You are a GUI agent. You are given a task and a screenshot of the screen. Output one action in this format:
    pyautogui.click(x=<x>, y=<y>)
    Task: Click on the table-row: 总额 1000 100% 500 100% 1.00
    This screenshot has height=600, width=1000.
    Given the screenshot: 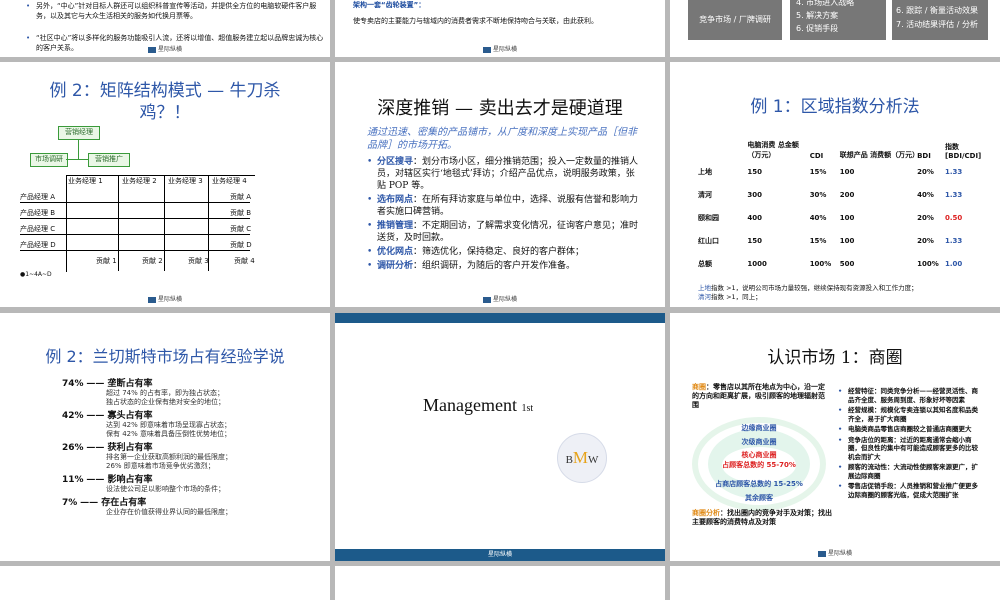 What is the action you would take?
    pyautogui.click(x=830, y=263)
    